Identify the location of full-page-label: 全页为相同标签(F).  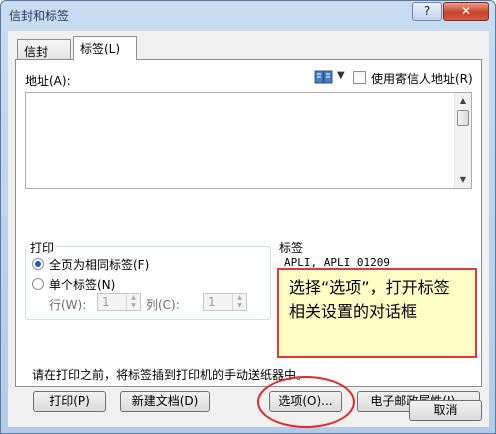
(99, 264).